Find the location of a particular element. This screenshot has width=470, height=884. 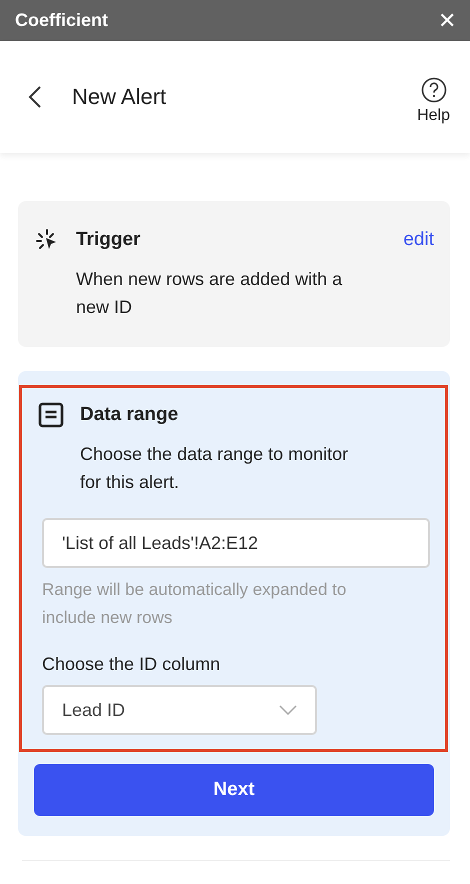

window-title: Coefficient is located at coordinates (61, 20).